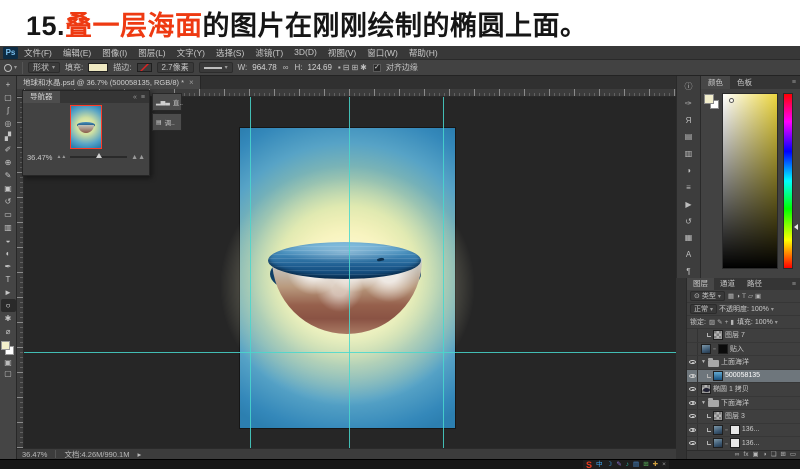 Image resolution: width=800 pixels, height=469 pixels. Describe the element at coordinates (77, 53) in the screenshot. I see `menu-item-1: 编辑(E)` at that location.